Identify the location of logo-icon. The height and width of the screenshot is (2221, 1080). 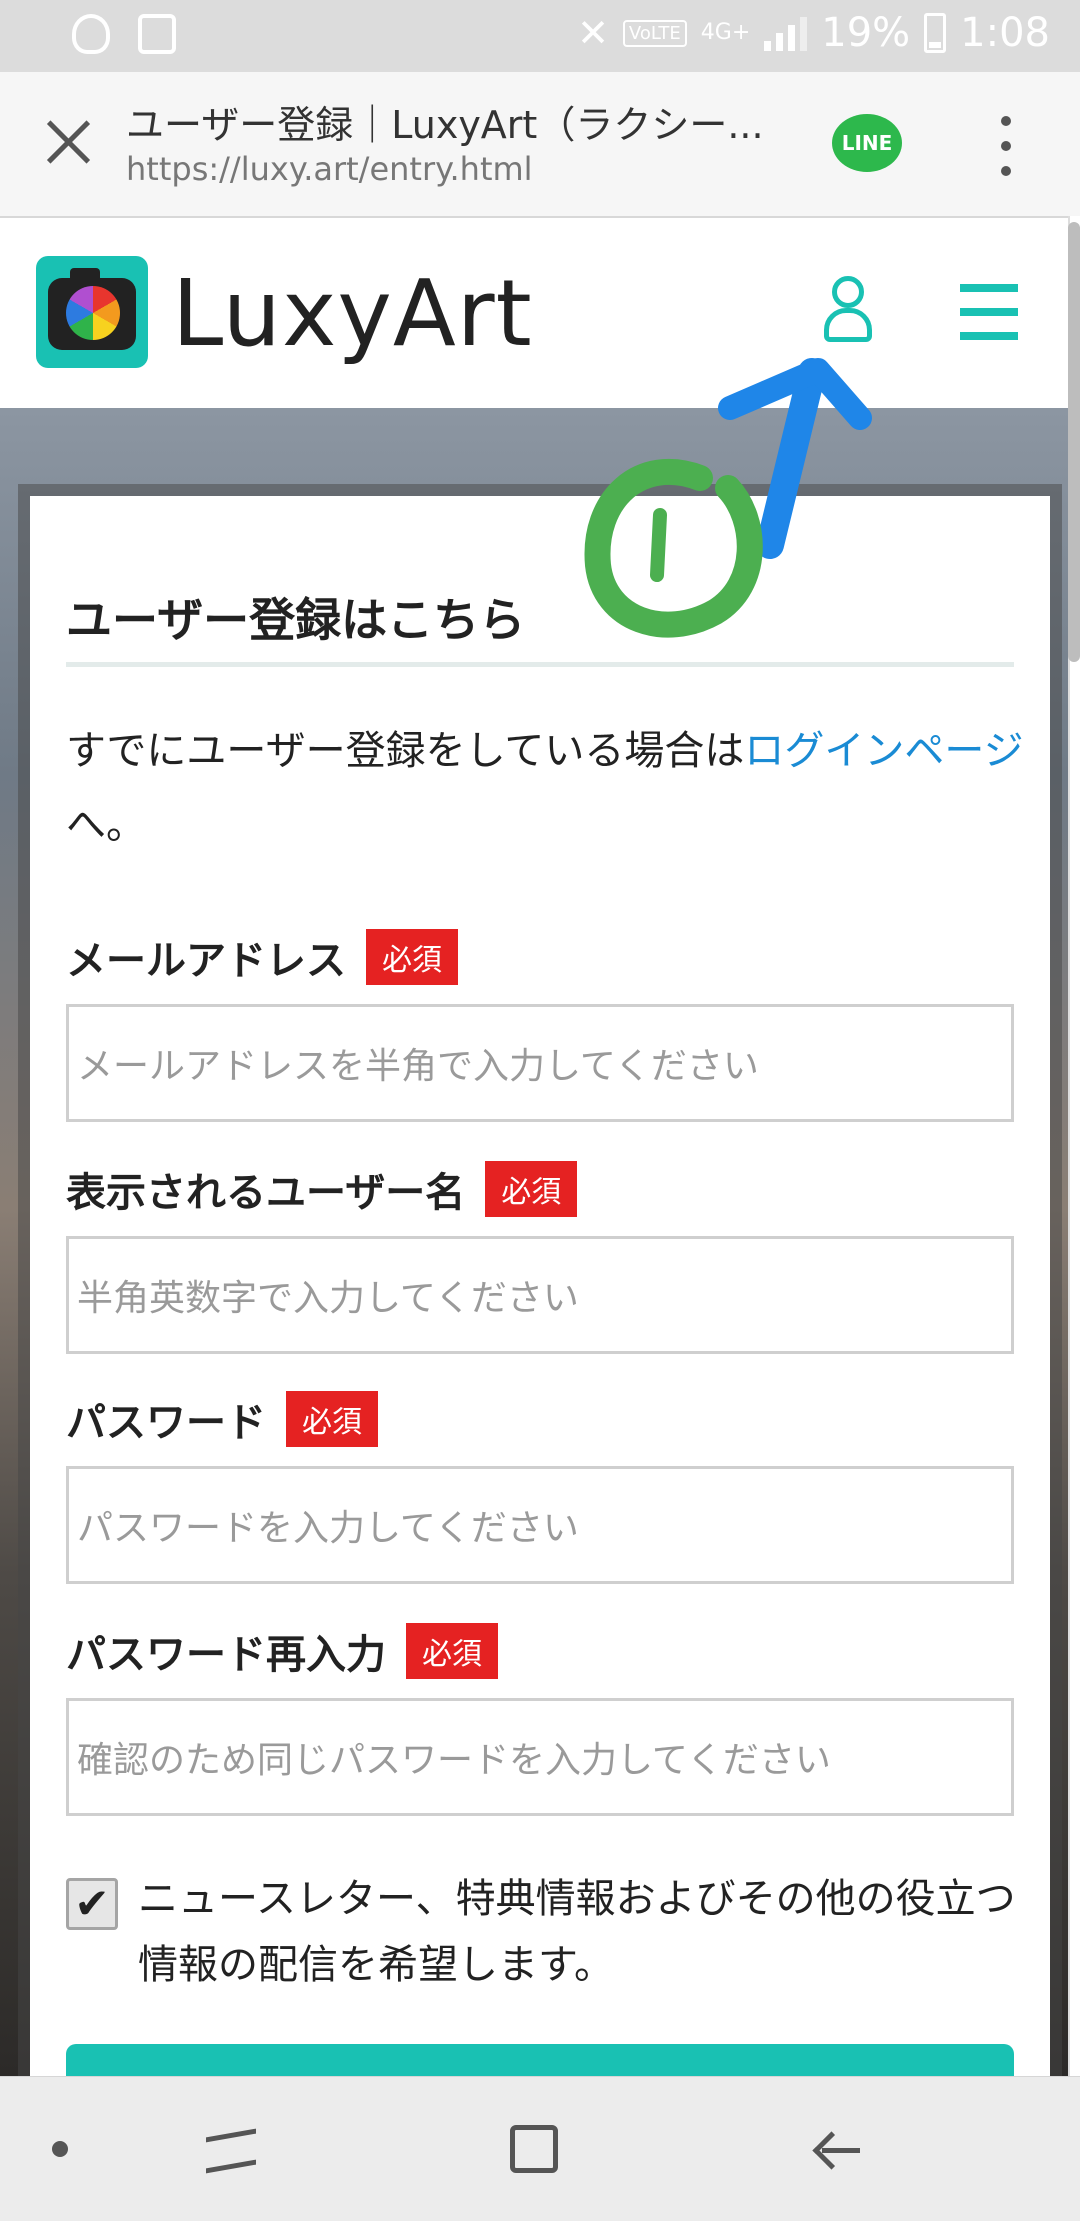
(92, 312).